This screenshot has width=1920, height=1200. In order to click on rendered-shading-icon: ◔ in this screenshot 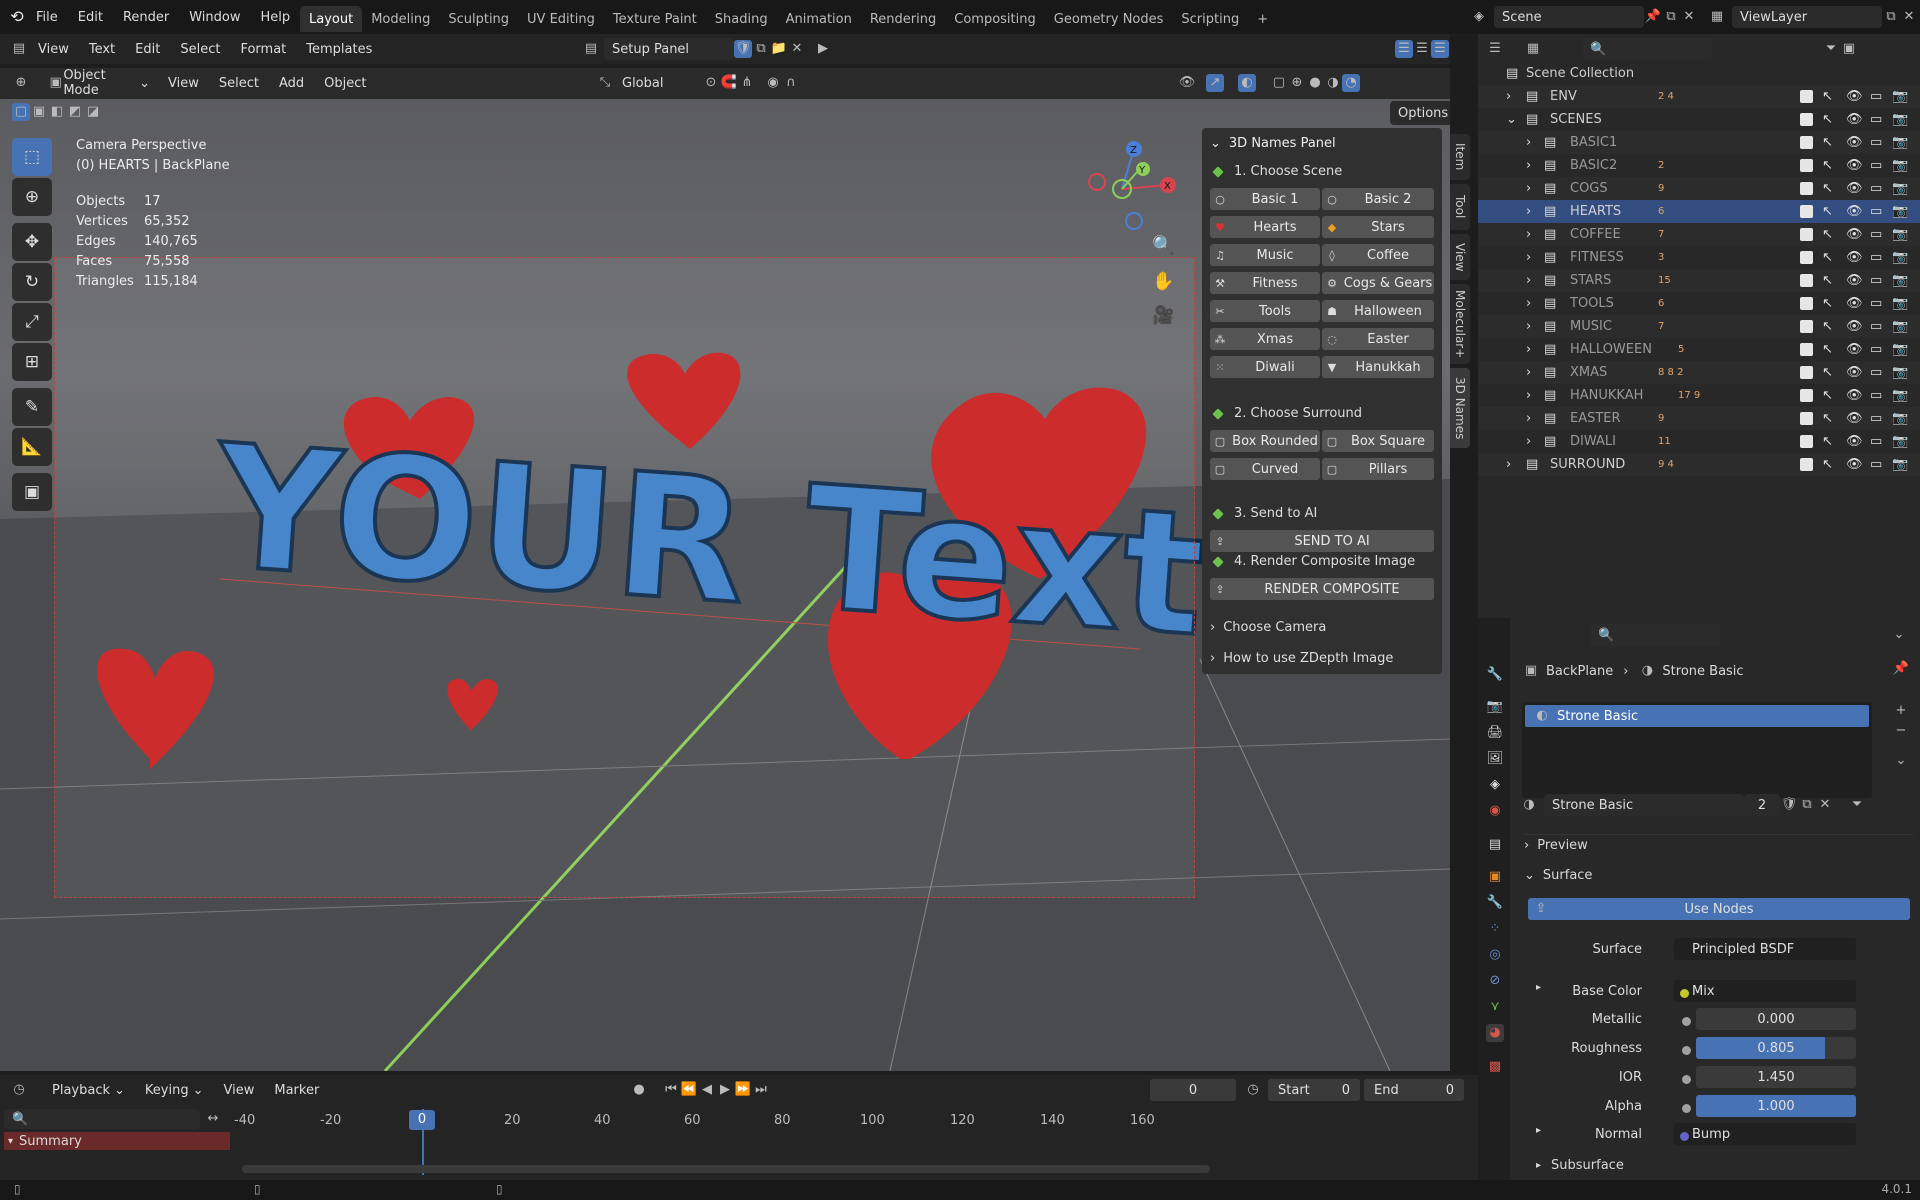, I will do `click(1351, 83)`.